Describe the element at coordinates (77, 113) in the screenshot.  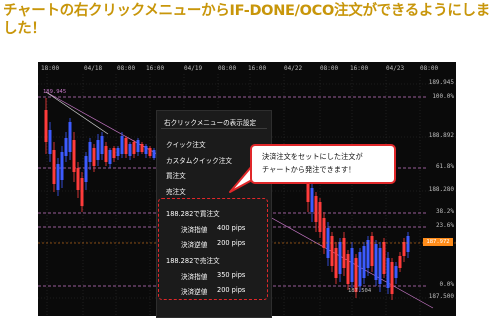
I see `trend-line` at that location.